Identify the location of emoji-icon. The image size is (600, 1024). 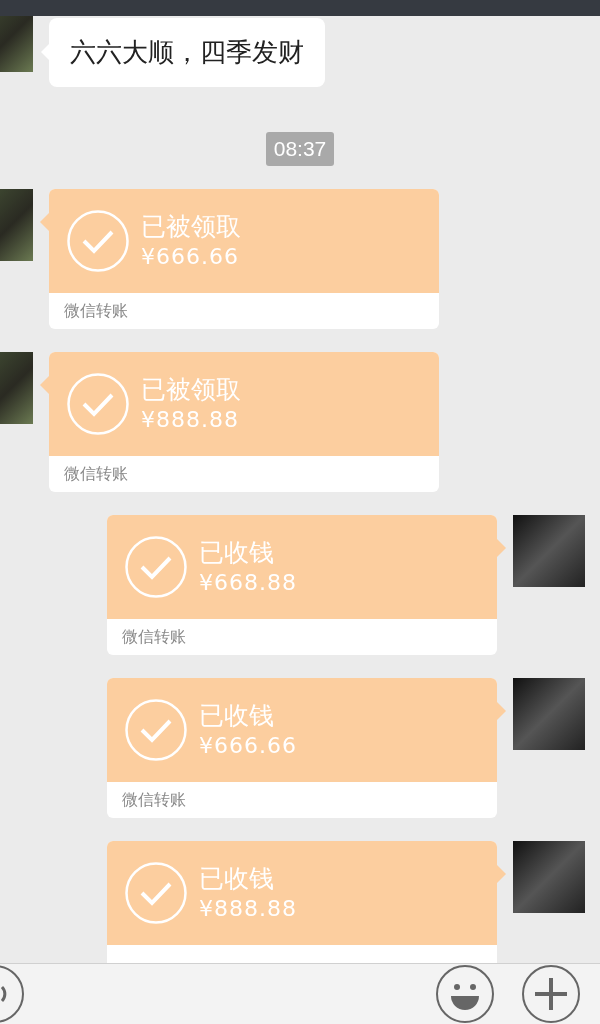
(465, 994).